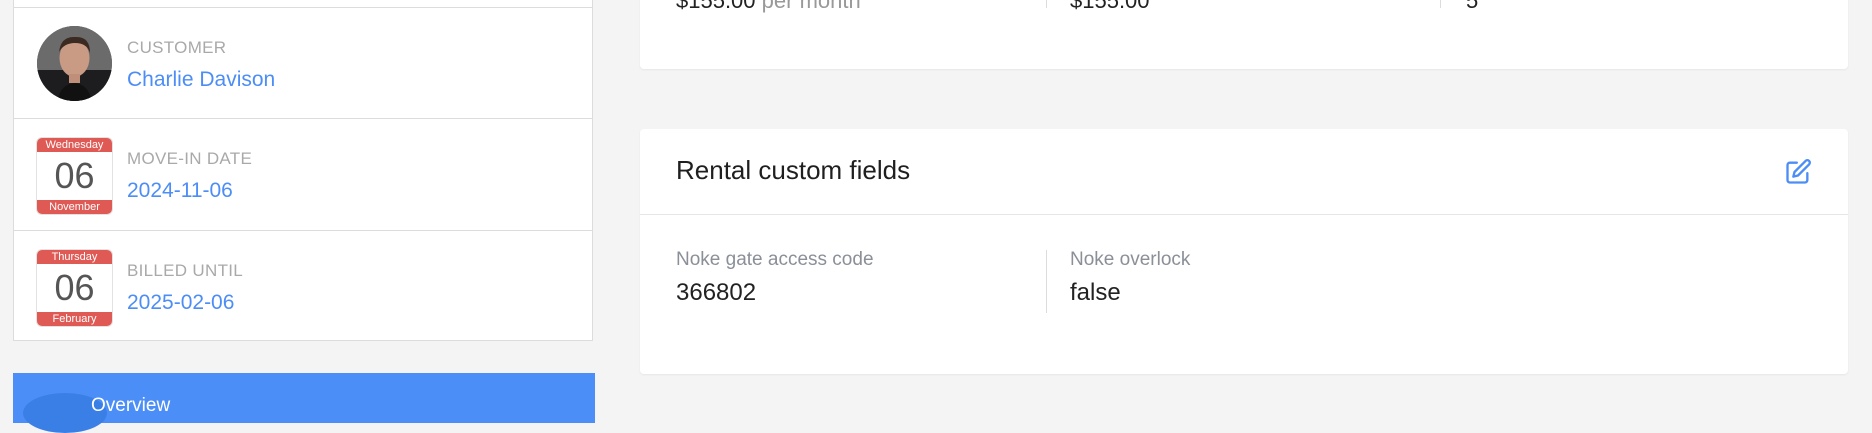 The image size is (1872, 433). What do you see at coordinates (768, 6) in the screenshot?
I see `rate-value: $155.00 per month` at bounding box center [768, 6].